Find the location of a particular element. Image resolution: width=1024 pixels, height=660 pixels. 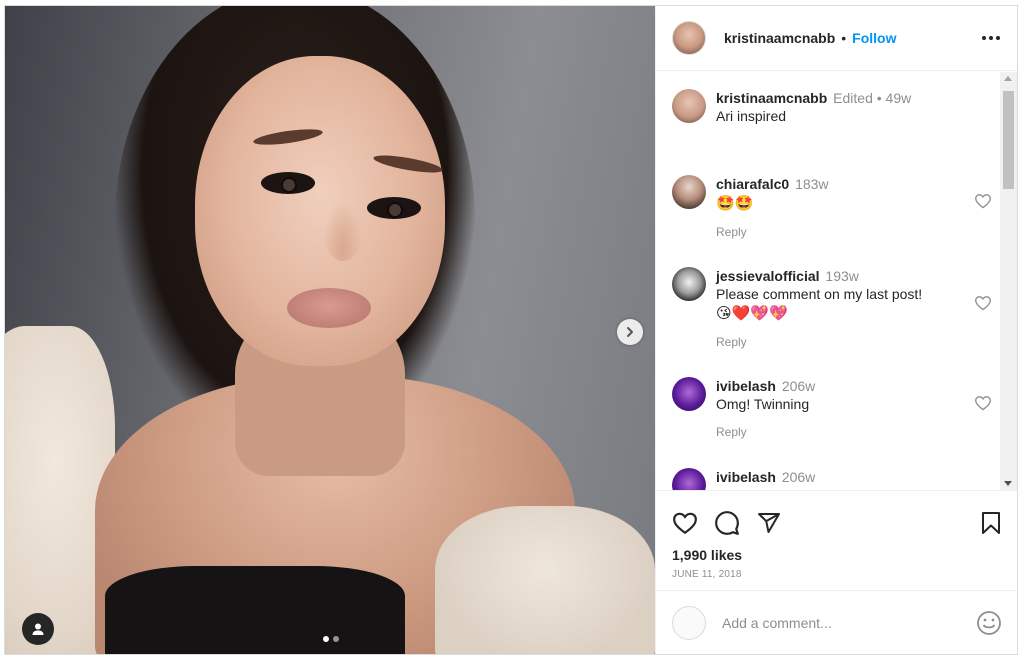

photo-top is located at coordinates (255, 610).